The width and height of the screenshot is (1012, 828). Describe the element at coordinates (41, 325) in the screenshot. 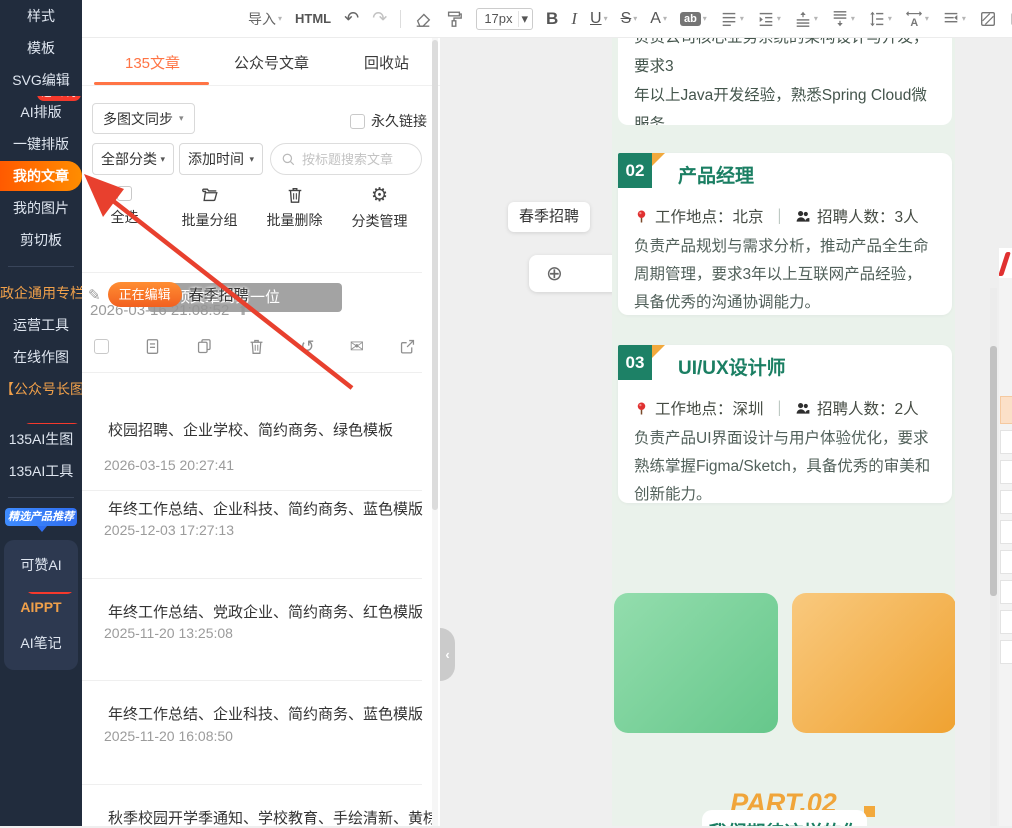

I see `sidebar-item-ops-tools: 运营工具` at that location.